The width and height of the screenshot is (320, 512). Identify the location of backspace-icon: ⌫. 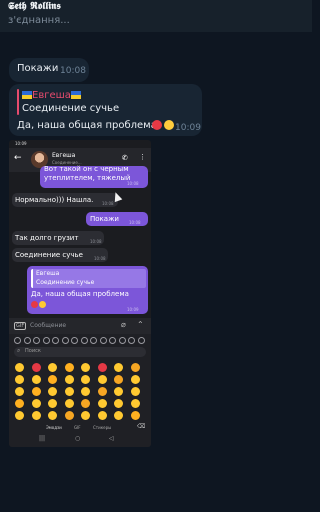
(141, 426).